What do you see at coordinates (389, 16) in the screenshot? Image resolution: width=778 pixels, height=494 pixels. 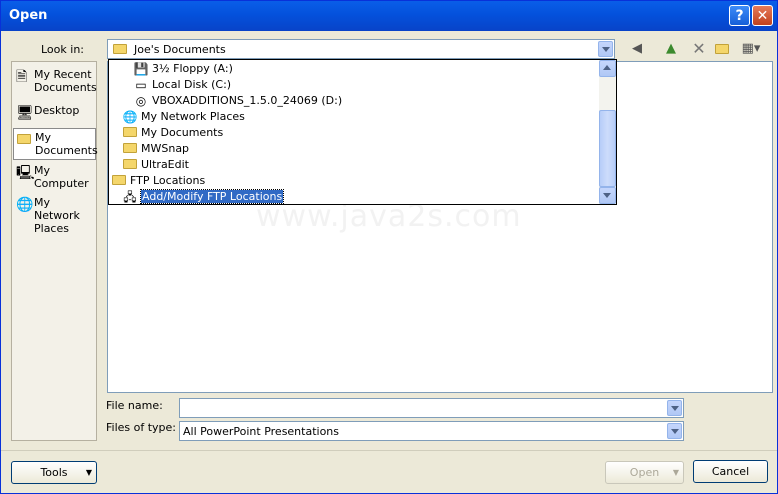 I see `title-bar: Open ? ✕` at bounding box center [389, 16].